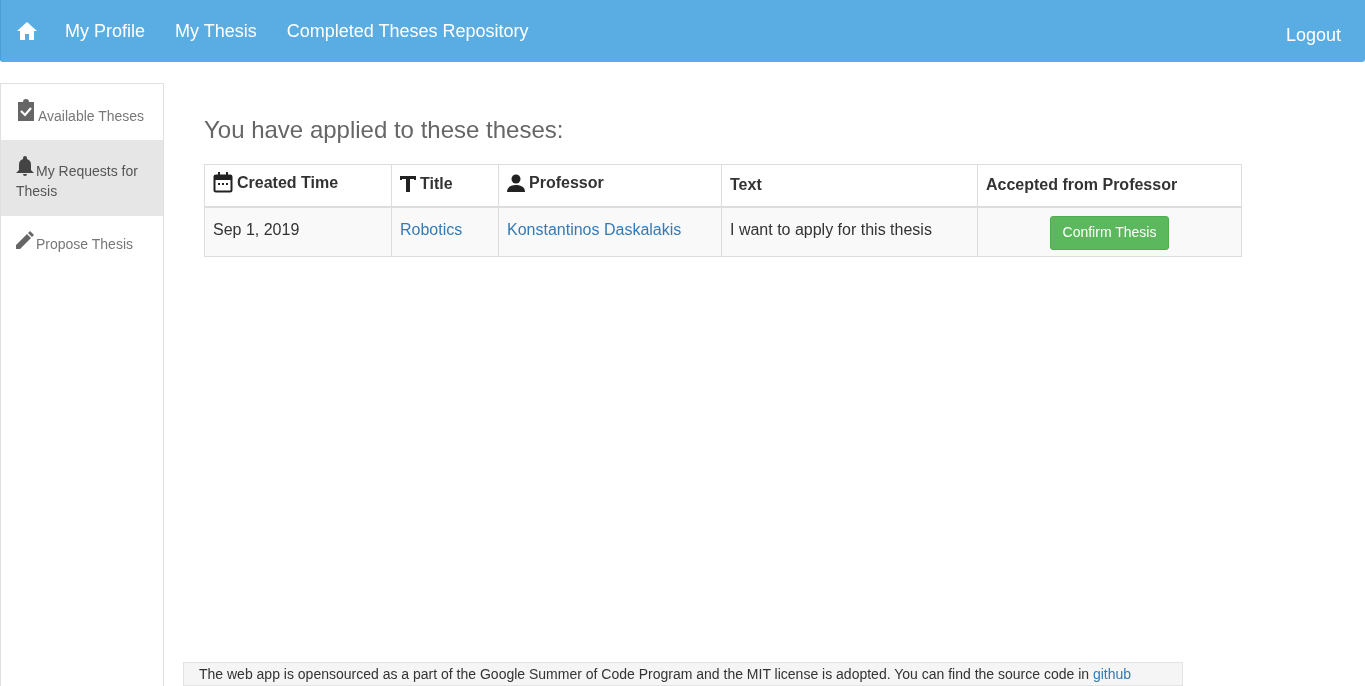  I want to click on person-icon, so click(516, 183).